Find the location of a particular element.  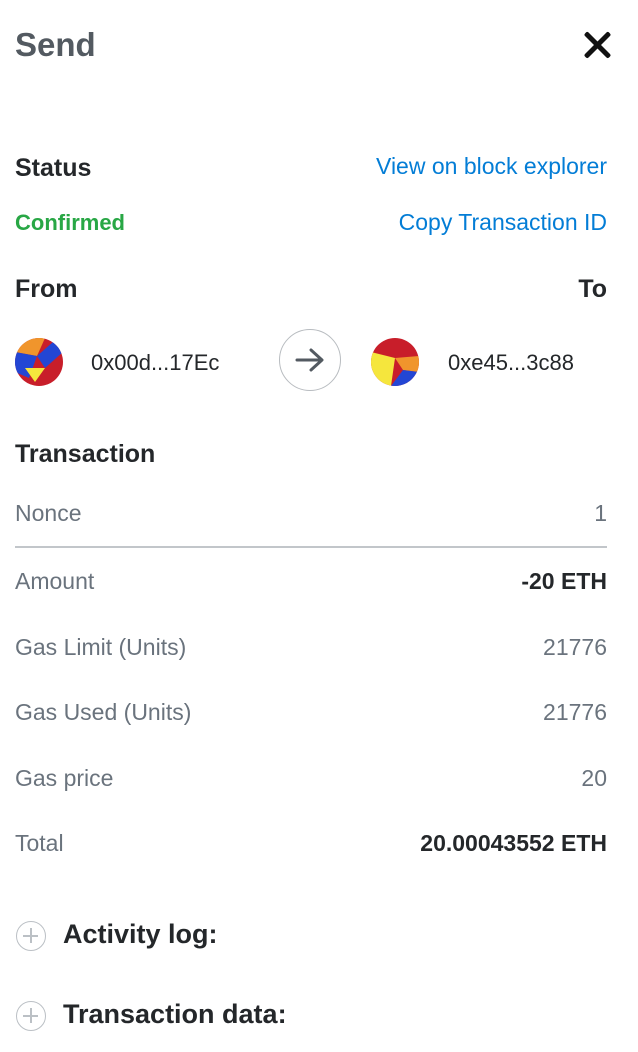

total-label: Total is located at coordinates (39, 843).